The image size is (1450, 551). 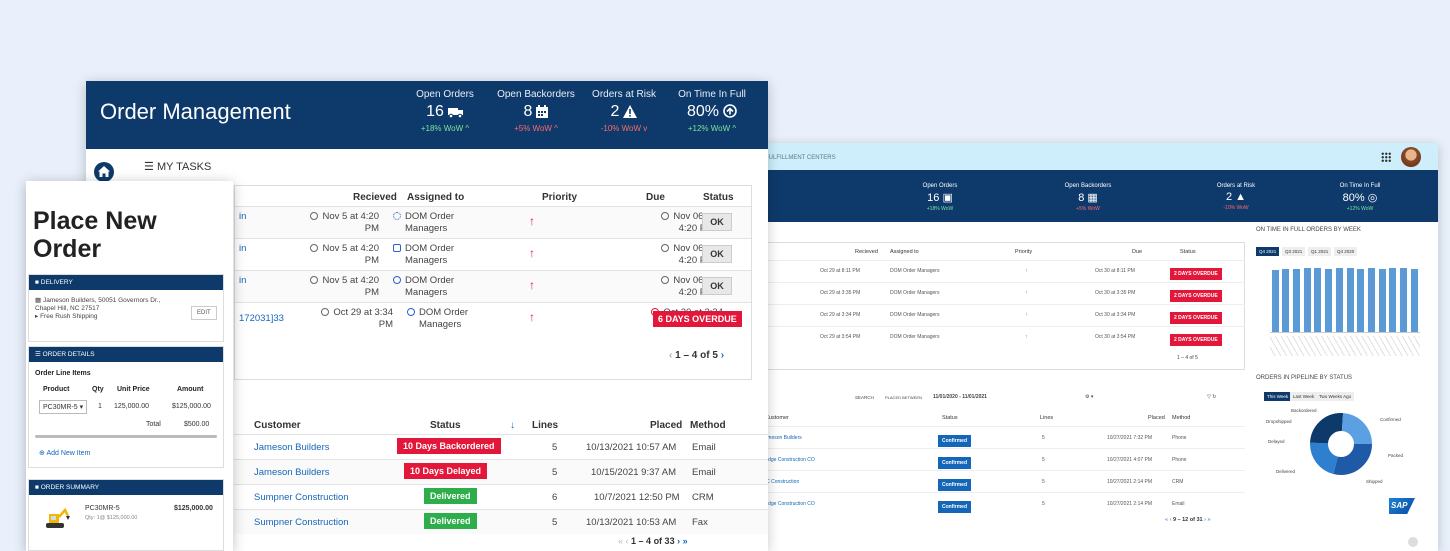 What do you see at coordinates (37, 282) in the screenshot?
I see `truck-icon: ■` at bounding box center [37, 282].